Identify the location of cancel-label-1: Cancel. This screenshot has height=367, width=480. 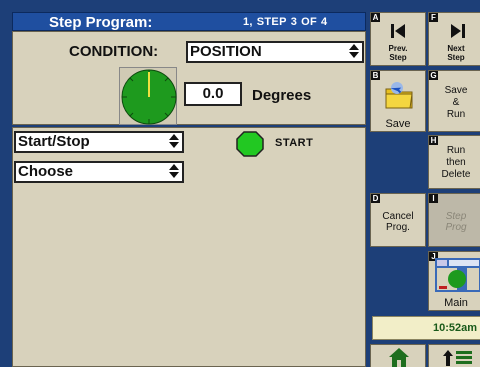
(398, 216).